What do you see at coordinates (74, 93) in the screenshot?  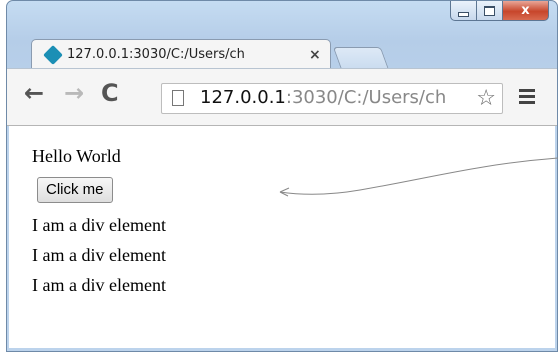 I see `forward-arrow-icon: →` at bounding box center [74, 93].